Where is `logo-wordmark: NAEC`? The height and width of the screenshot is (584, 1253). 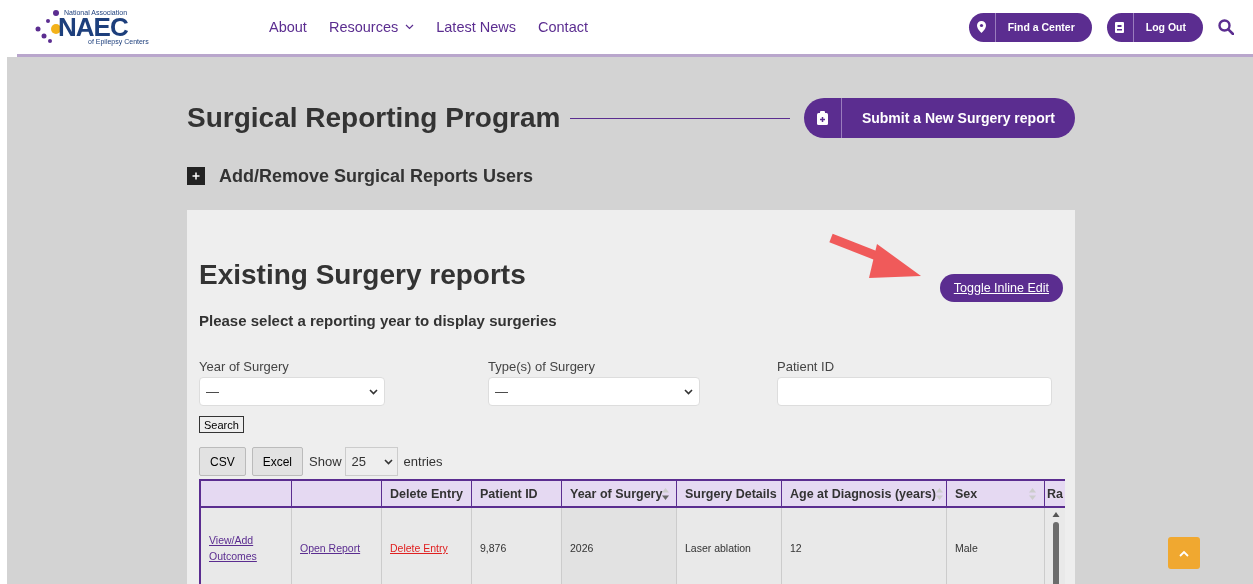
logo-wordmark: NAEC is located at coordinates (93, 27).